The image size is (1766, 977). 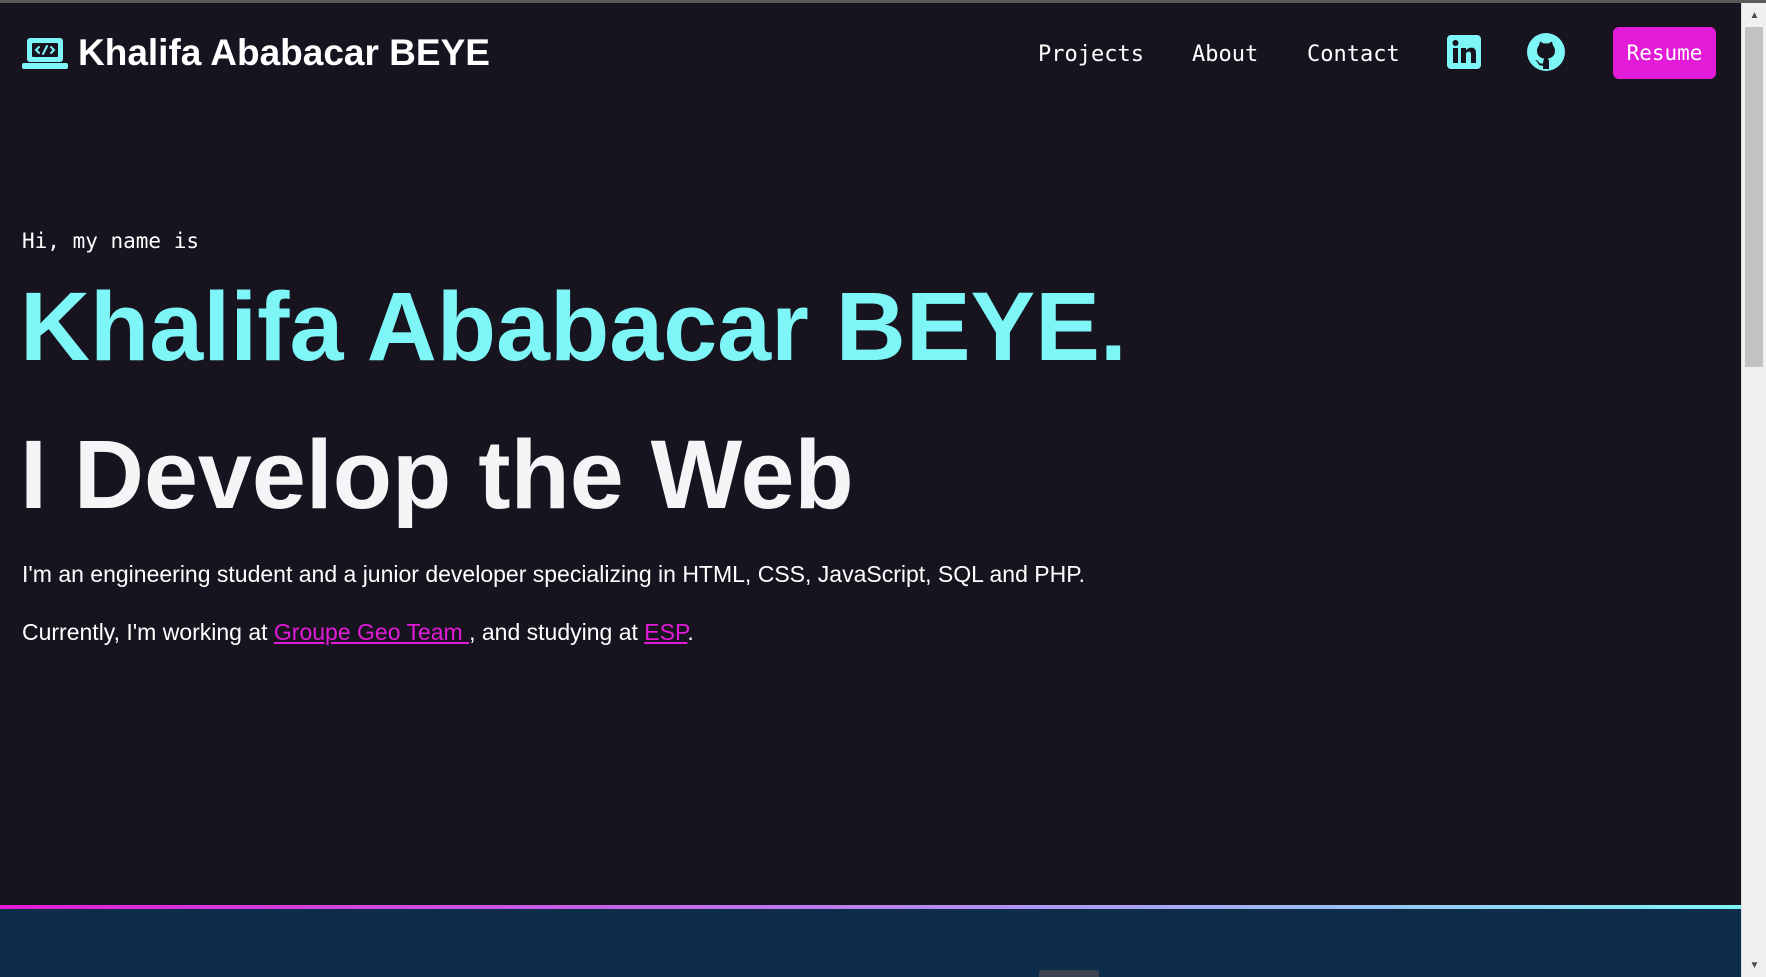 I want to click on nav-link-about: About, so click(x=1225, y=55).